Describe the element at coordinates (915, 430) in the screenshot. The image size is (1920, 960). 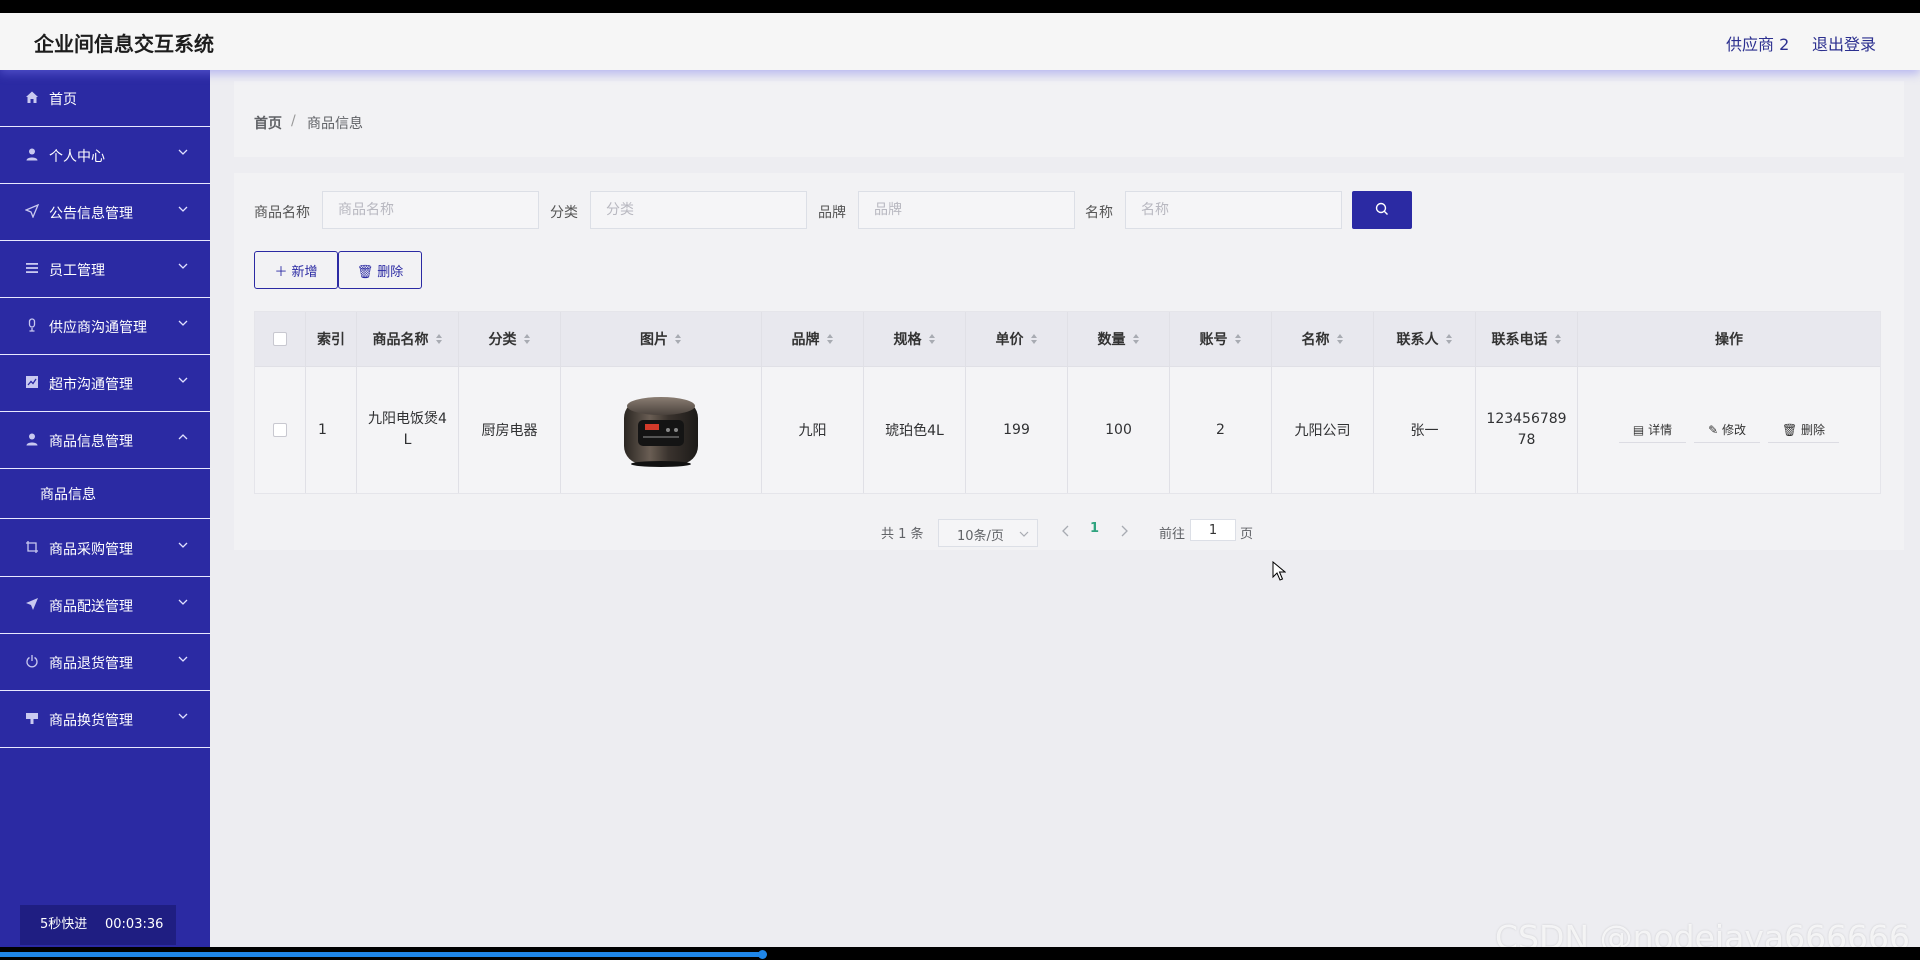
I see `cell-spec: 琥珀色4L` at that location.